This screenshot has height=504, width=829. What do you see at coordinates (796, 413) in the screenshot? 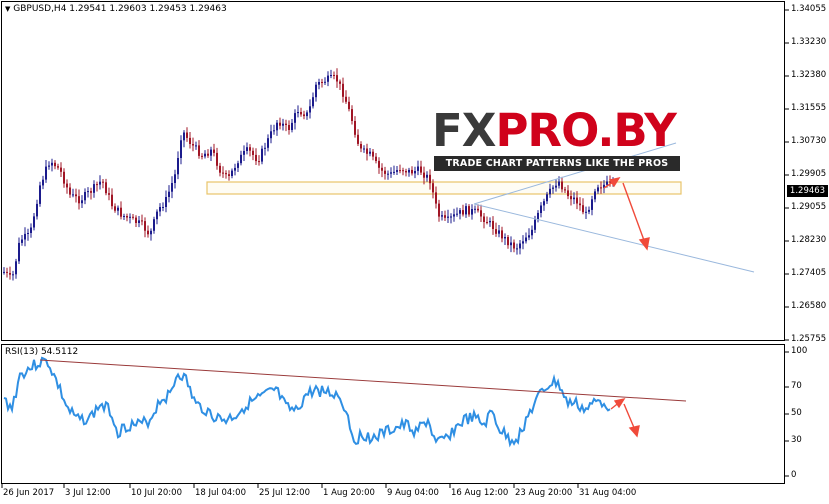
I see `rsi-level-50: 50` at bounding box center [796, 413].